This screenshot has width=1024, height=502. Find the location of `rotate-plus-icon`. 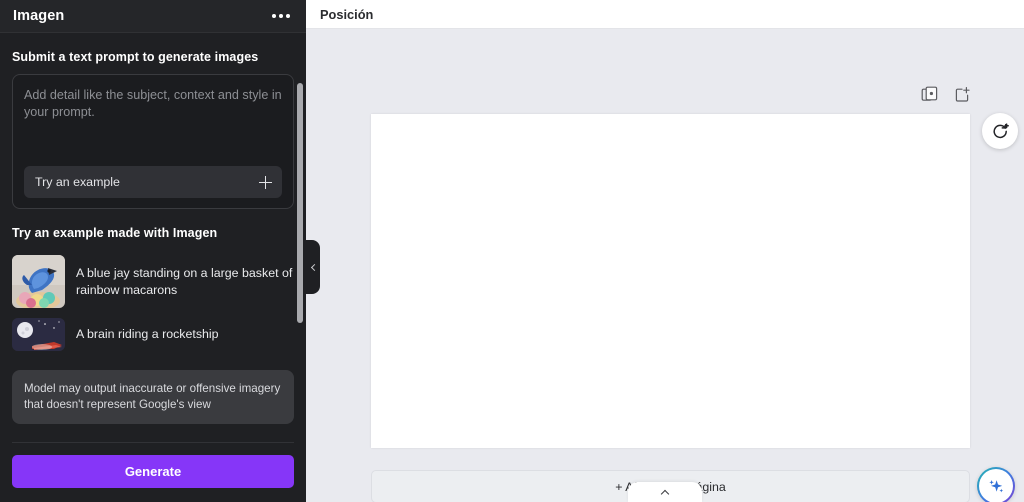

rotate-plus-icon is located at coordinates (1000, 130).